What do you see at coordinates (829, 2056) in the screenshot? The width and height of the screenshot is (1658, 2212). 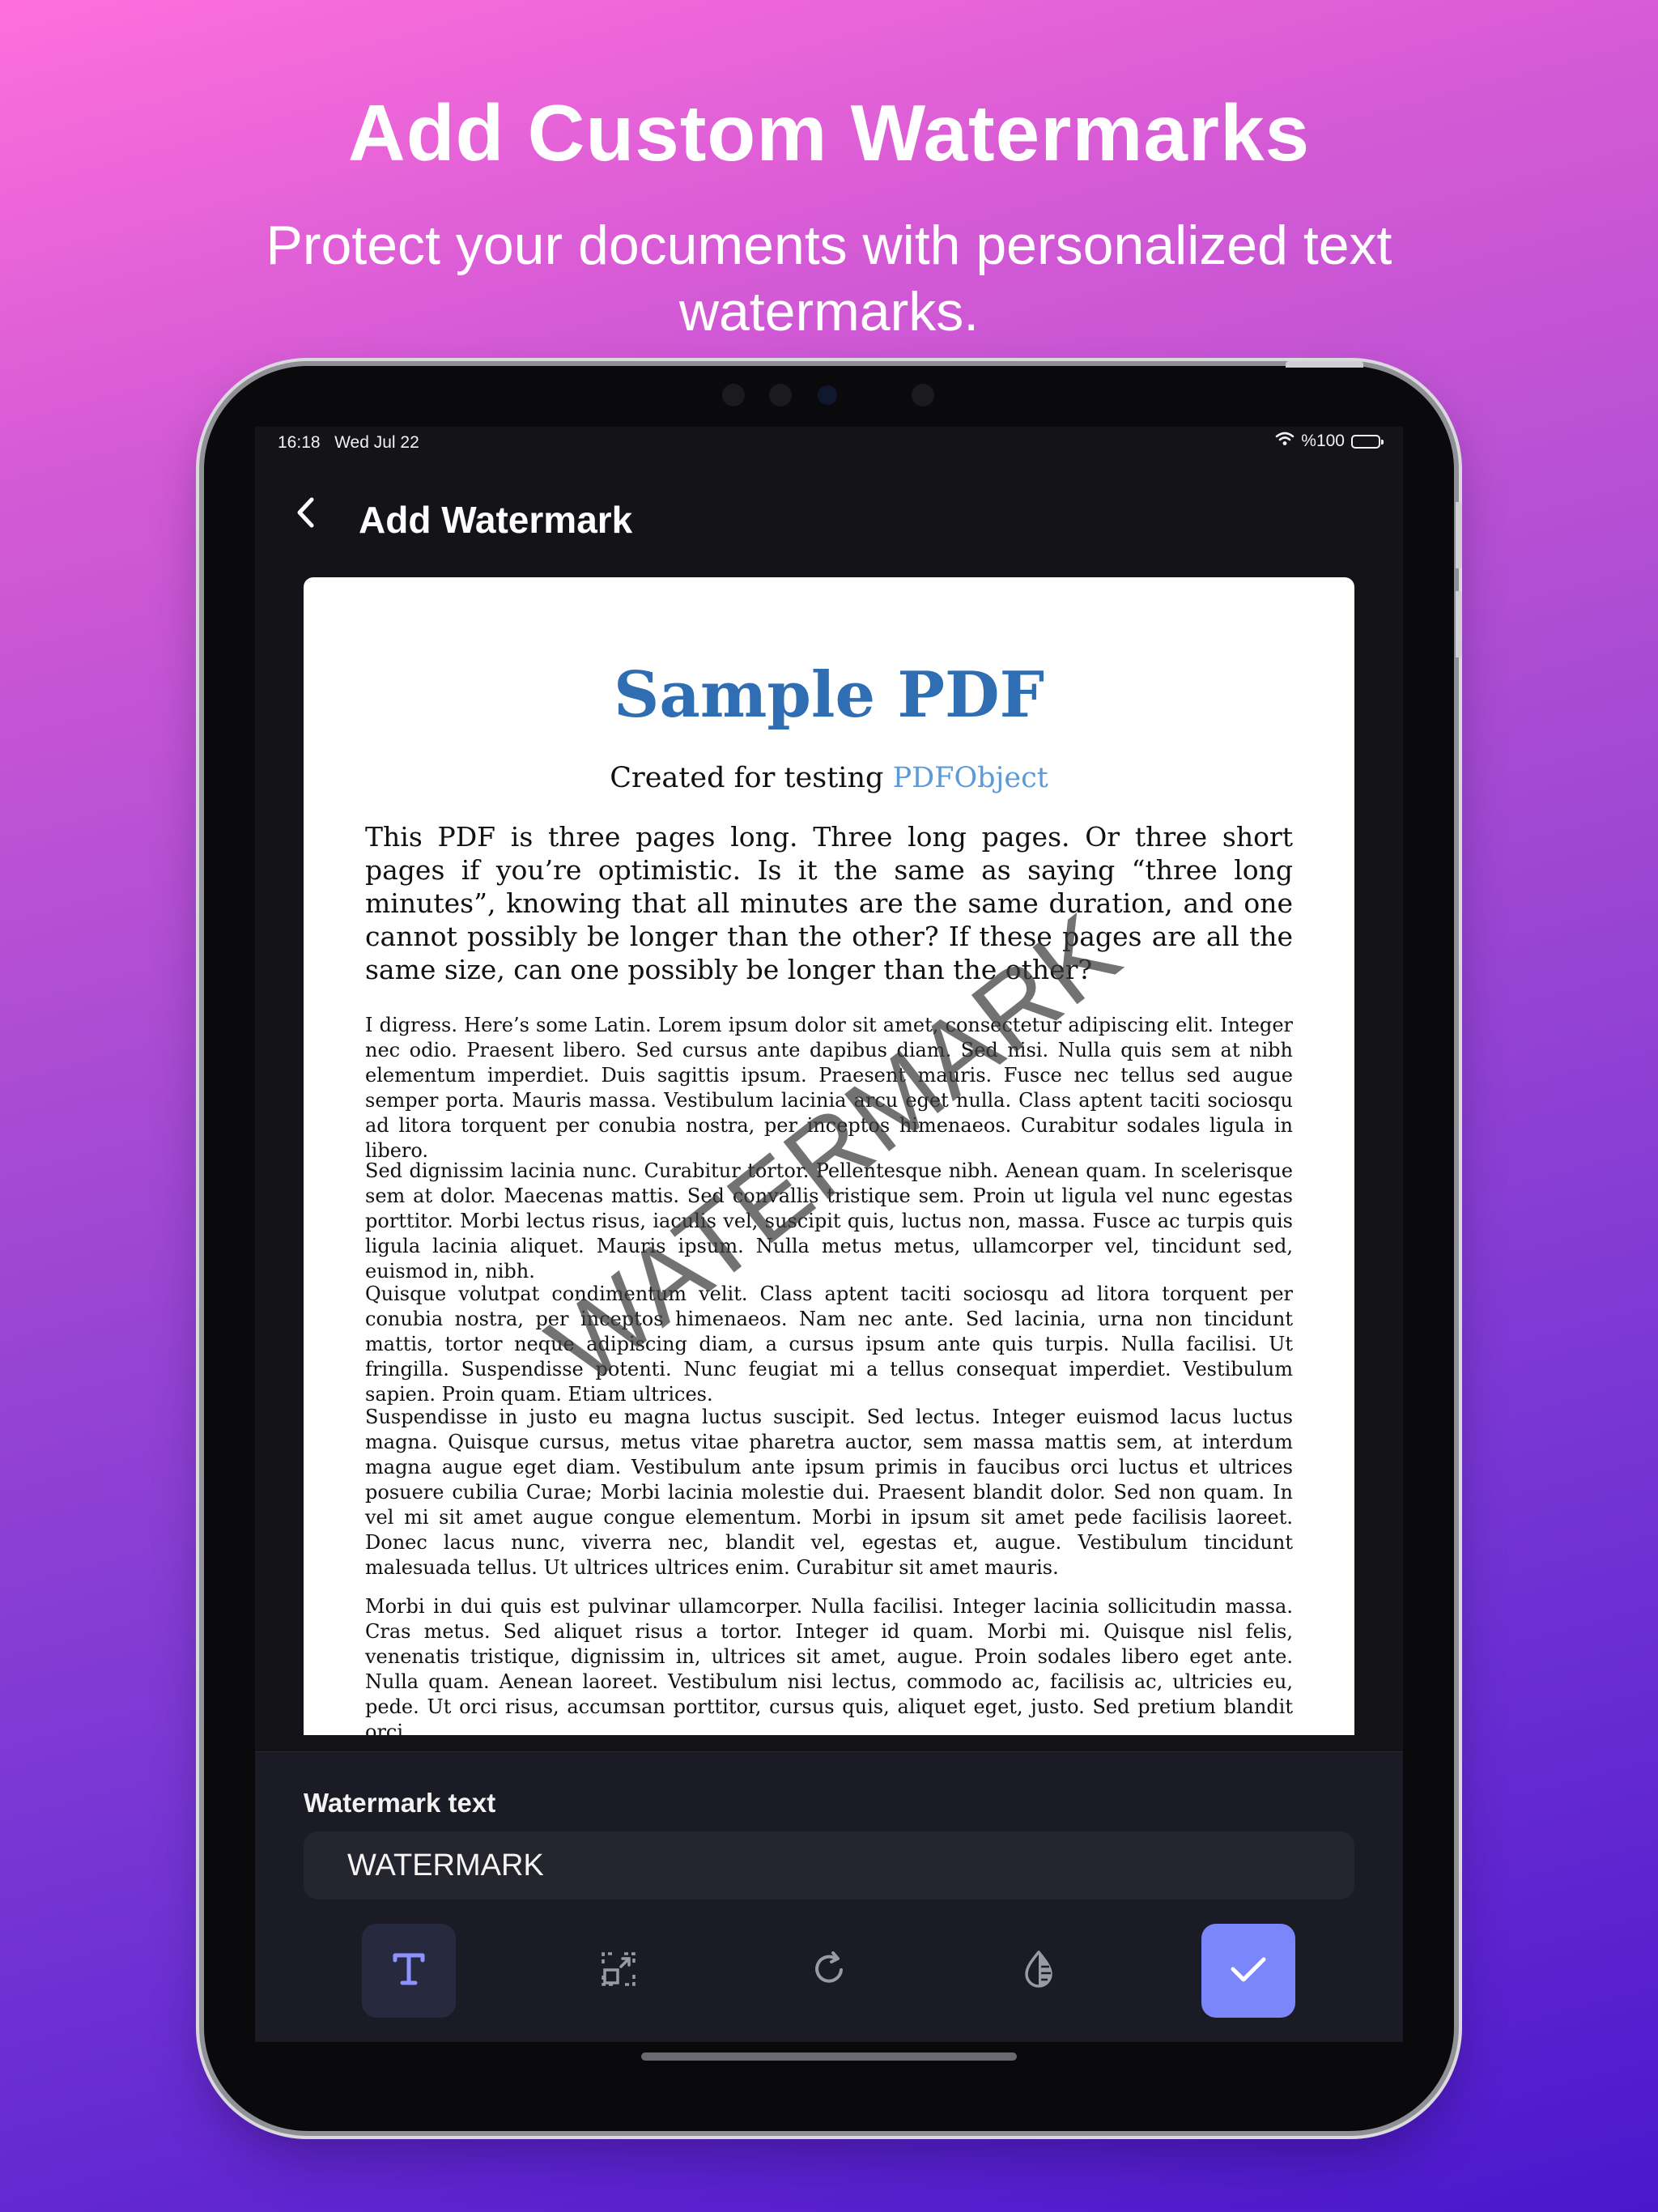 I see `home-indicator` at bounding box center [829, 2056].